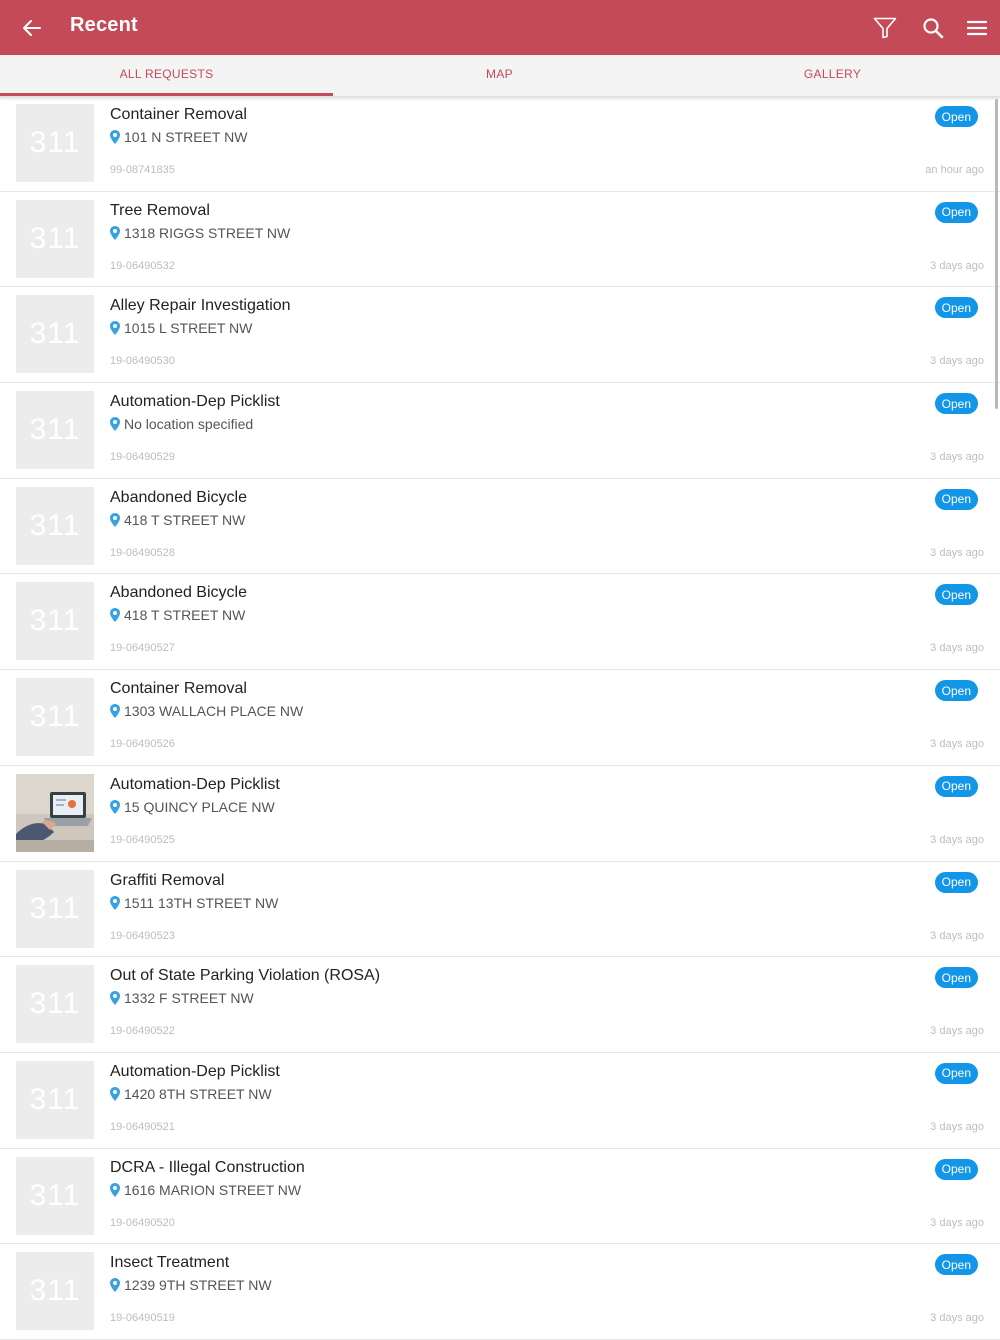 The width and height of the screenshot is (1000, 1340). I want to click on request-location: No location specified, so click(181, 424).